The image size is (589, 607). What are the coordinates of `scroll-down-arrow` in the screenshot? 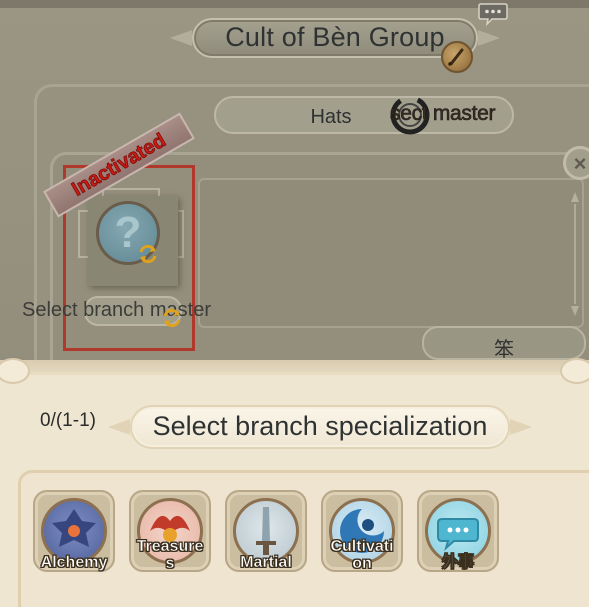 It's located at (575, 311).